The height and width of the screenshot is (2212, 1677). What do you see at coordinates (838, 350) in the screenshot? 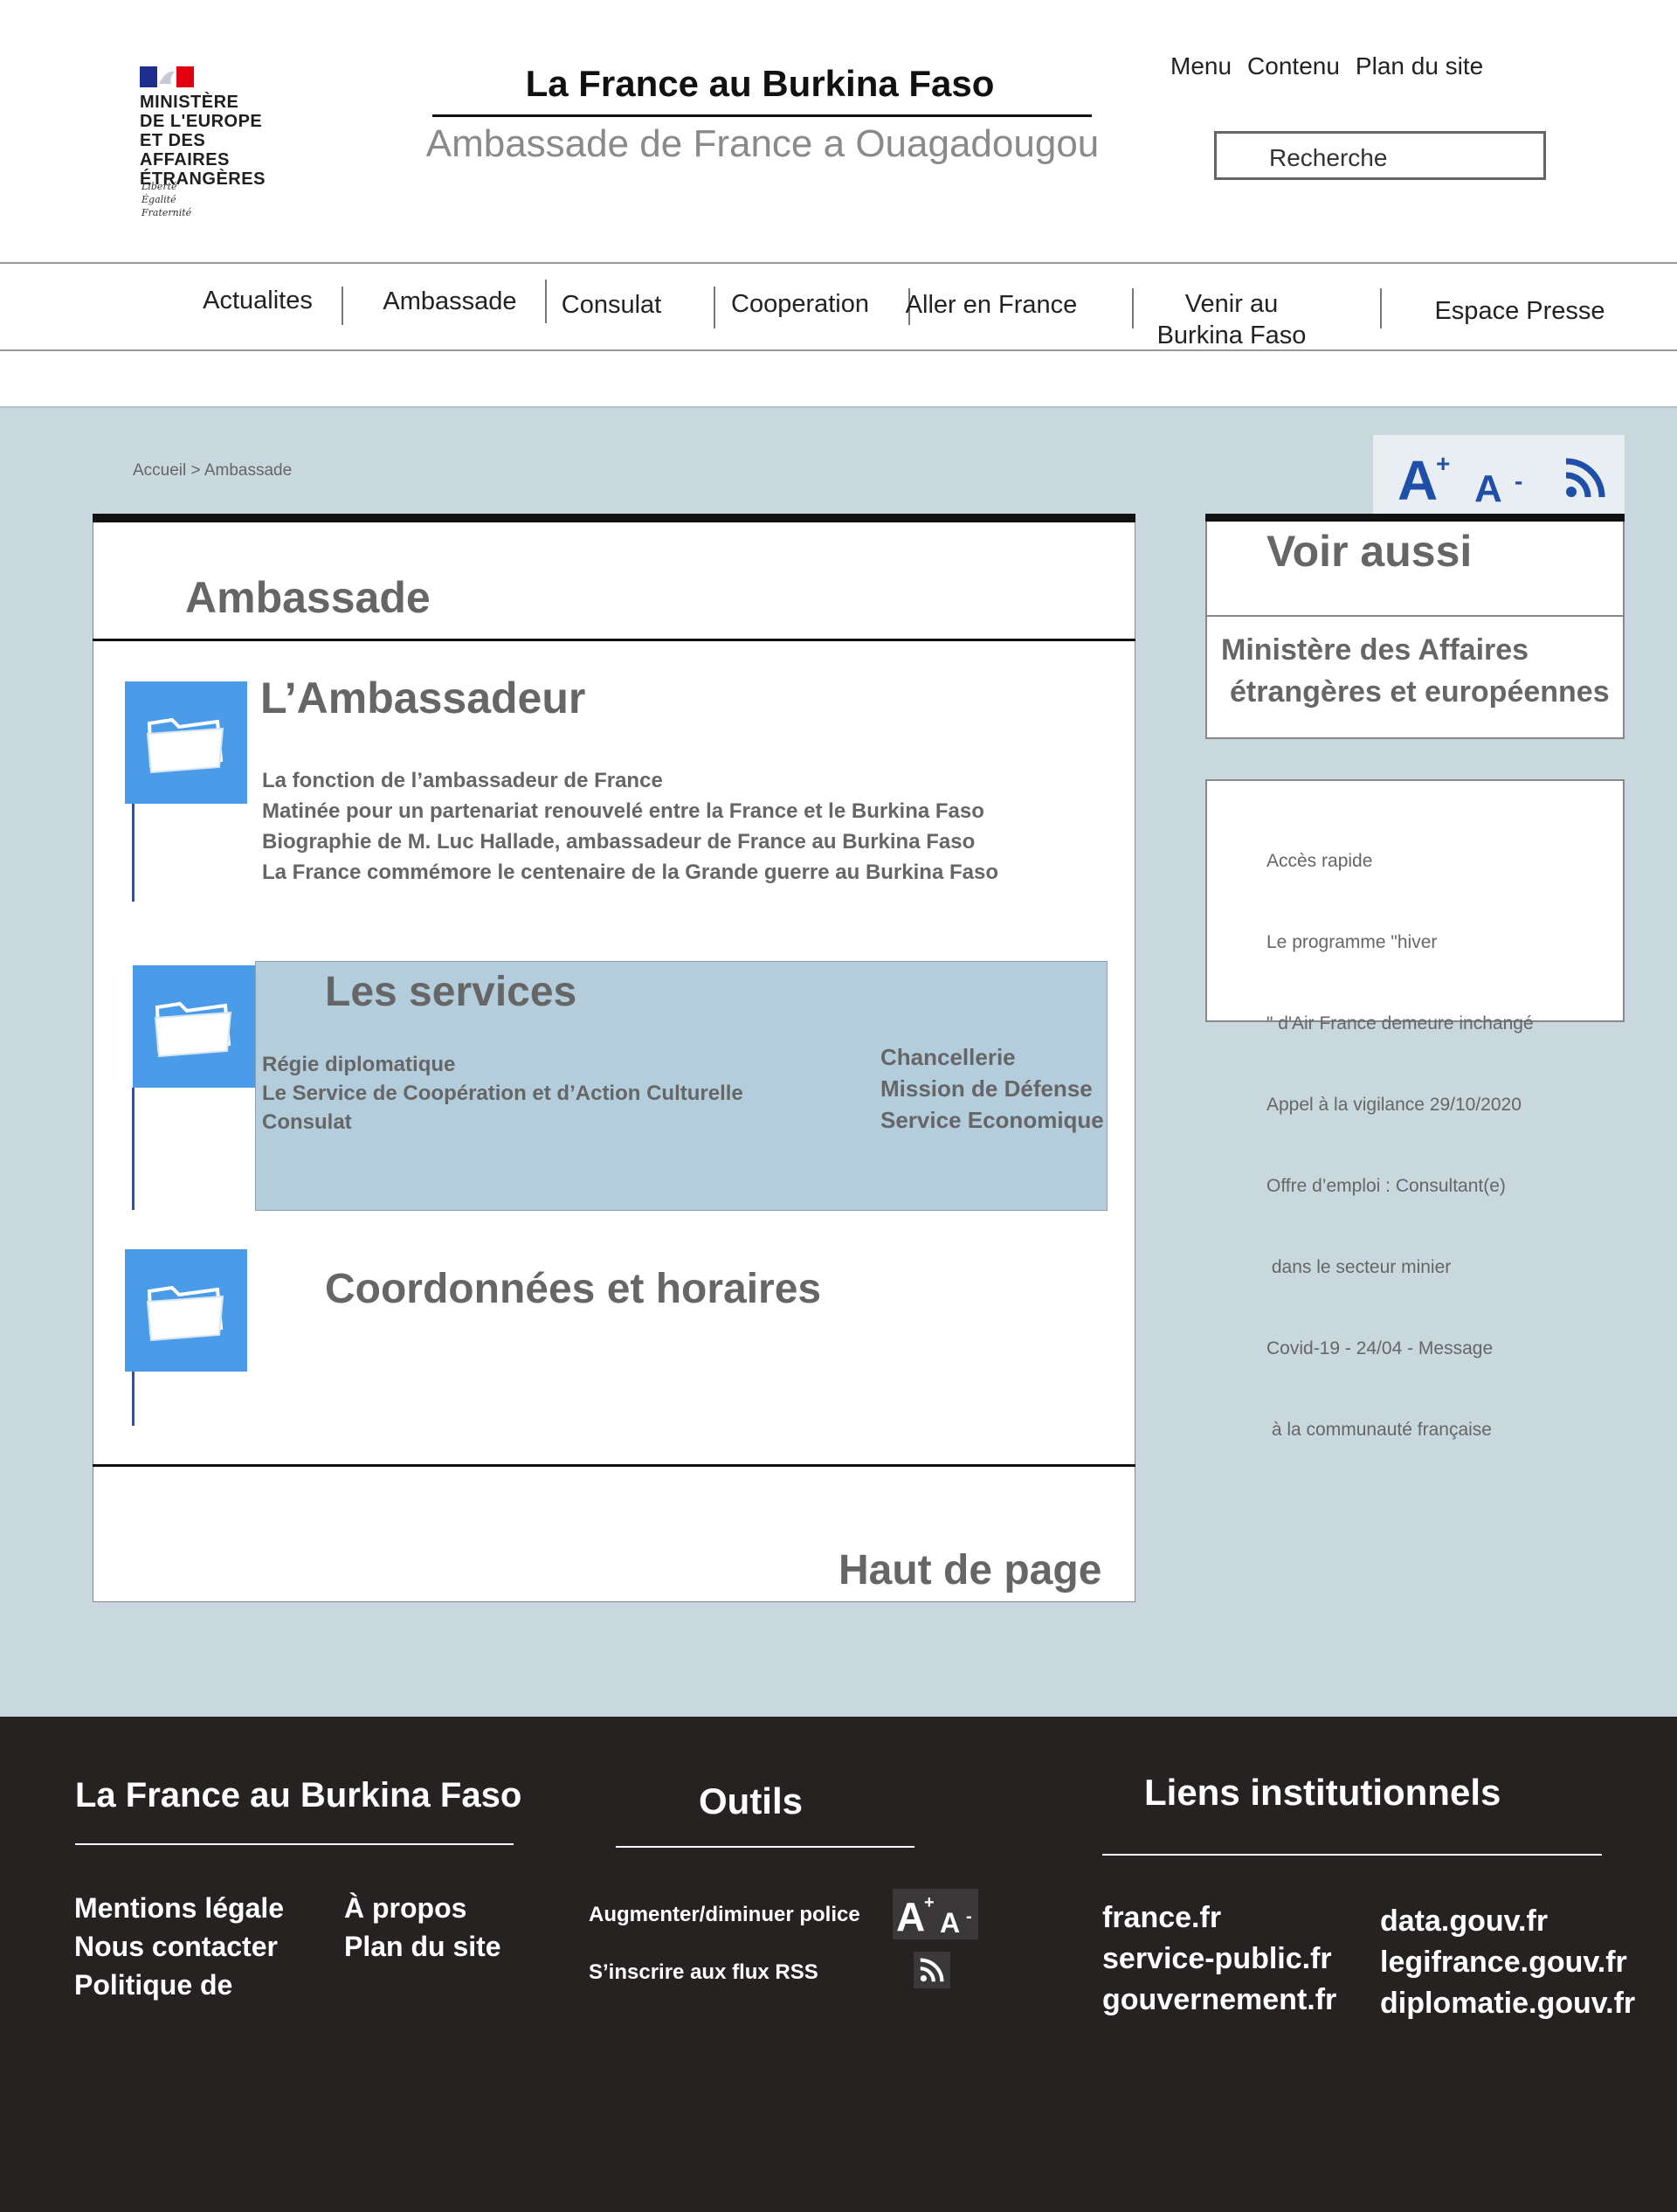
I see `nav-divider-bottom` at bounding box center [838, 350].